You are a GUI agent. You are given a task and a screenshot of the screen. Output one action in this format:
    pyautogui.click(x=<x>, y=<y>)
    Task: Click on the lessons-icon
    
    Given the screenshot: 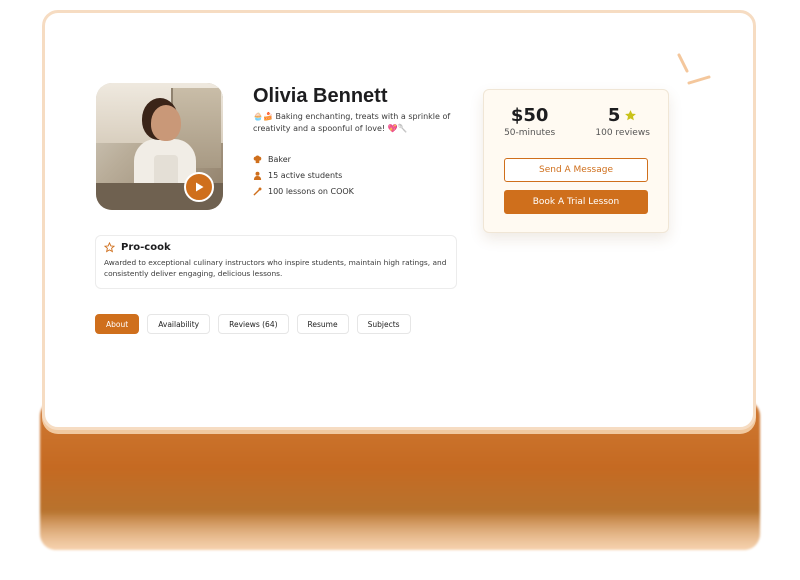 What is the action you would take?
    pyautogui.click(x=257, y=191)
    